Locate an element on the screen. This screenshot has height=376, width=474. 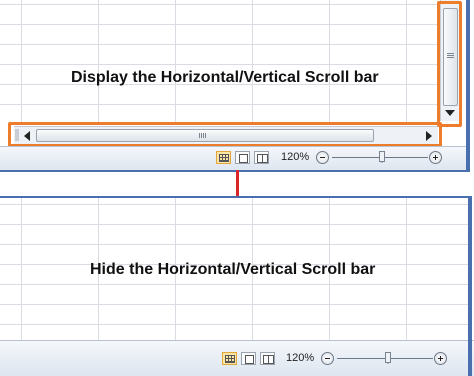
horizontal-scrollbar-highlight is located at coordinates (225, 134).